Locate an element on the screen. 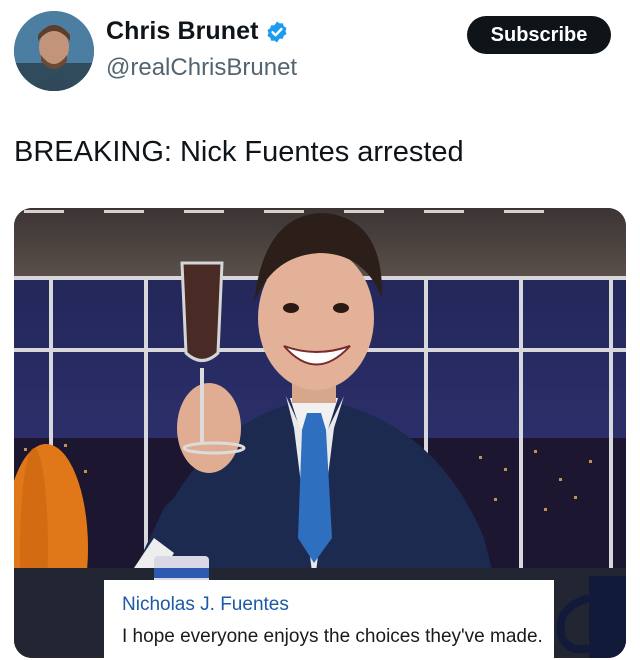  verified-badge-icon is located at coordinates (277, 32).